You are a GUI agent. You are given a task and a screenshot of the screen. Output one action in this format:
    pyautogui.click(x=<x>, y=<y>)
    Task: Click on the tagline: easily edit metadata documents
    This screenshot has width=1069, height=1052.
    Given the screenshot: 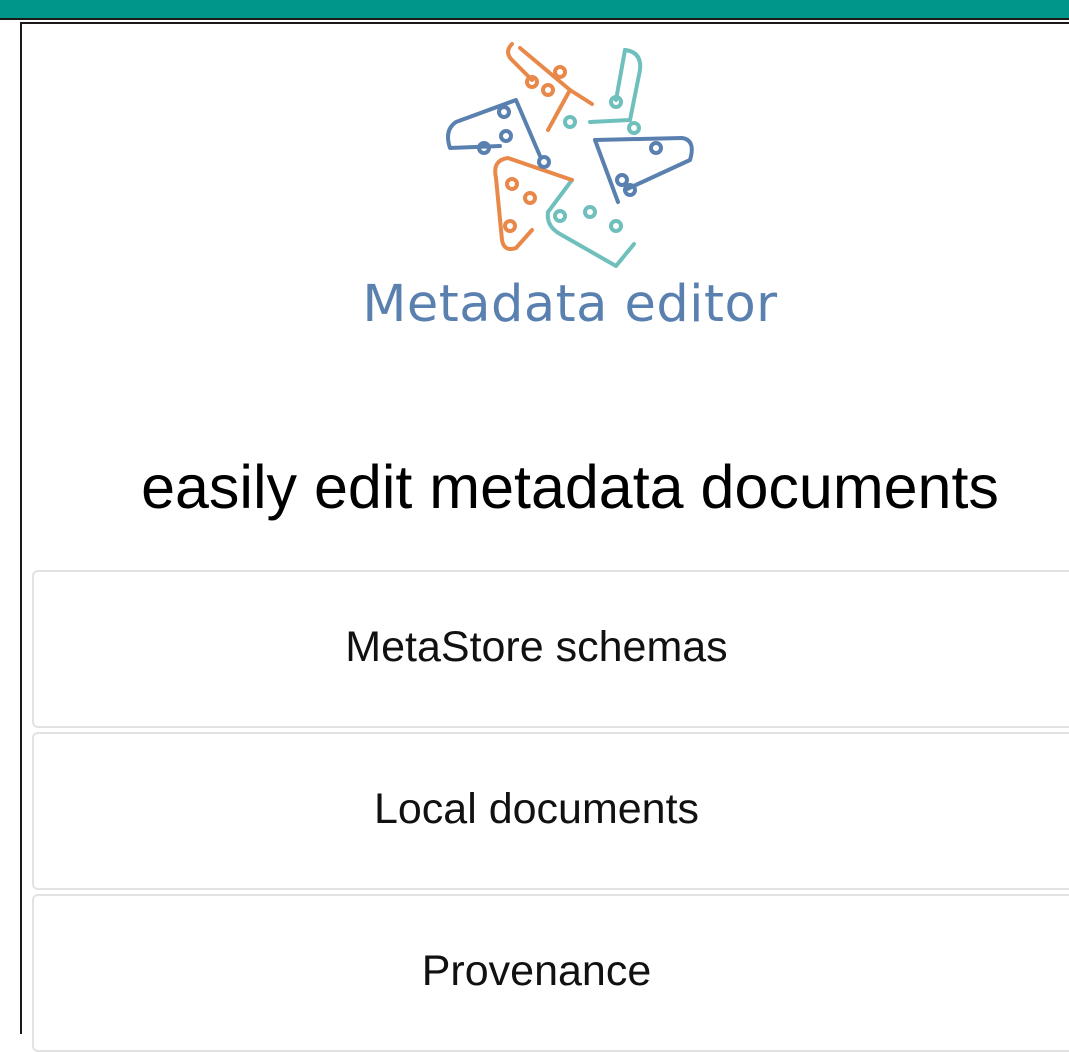 What is the action you would take?
    pyautogui.click(x=570, y=487)
    